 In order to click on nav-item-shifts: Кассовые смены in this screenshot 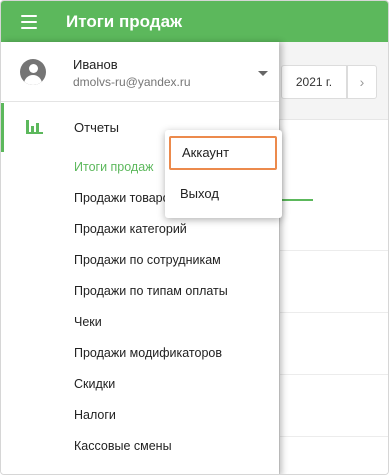, I will do `click(140, 446)`.